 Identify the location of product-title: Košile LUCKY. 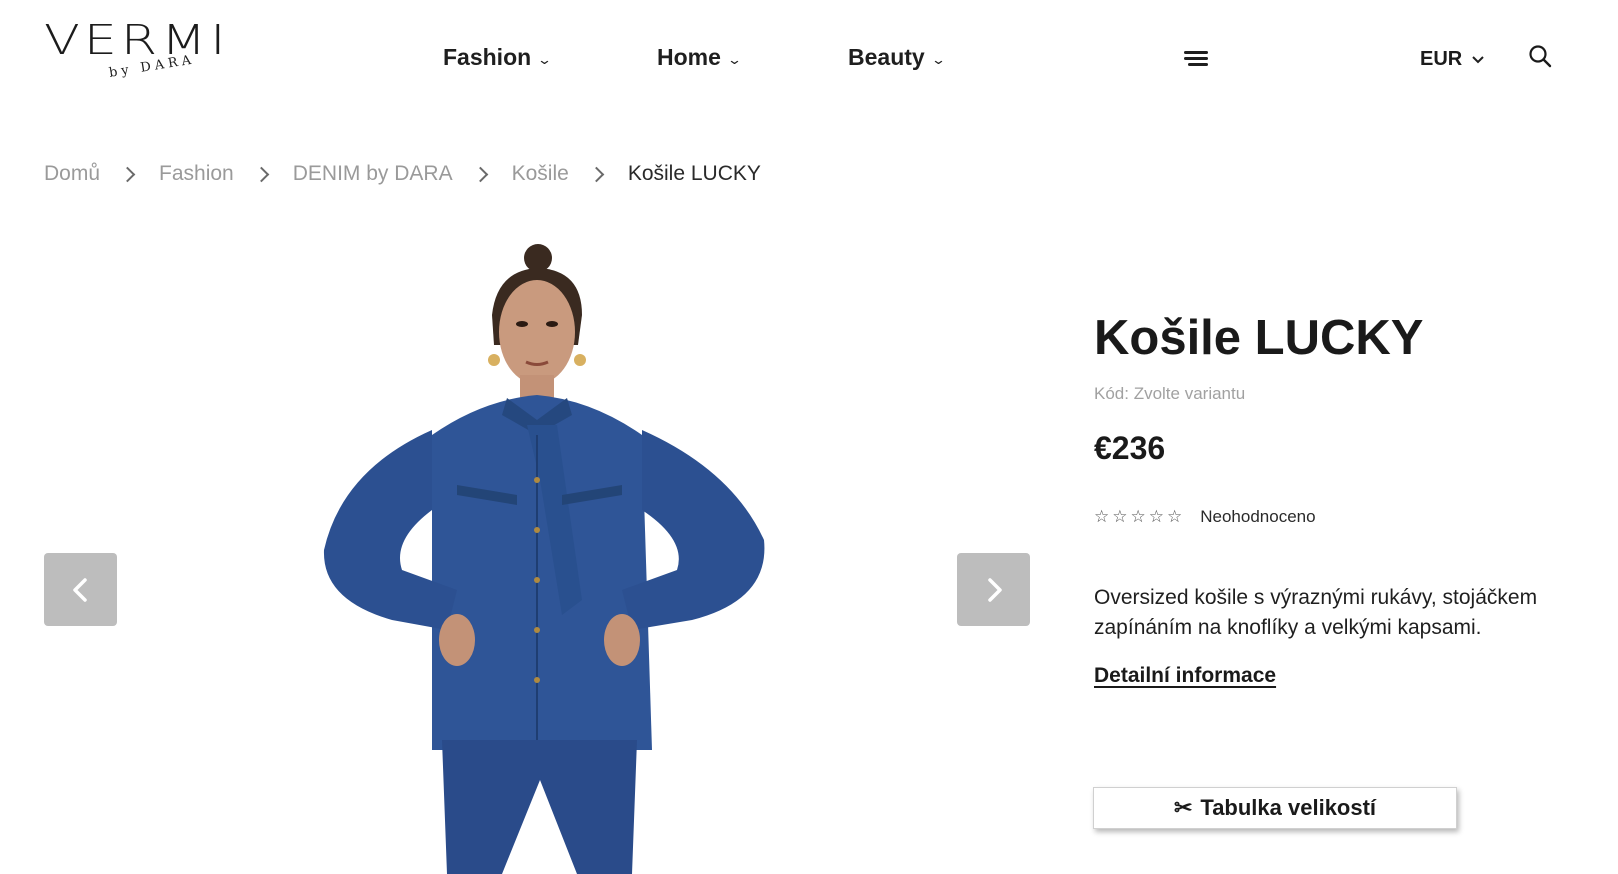
(1259, 338).